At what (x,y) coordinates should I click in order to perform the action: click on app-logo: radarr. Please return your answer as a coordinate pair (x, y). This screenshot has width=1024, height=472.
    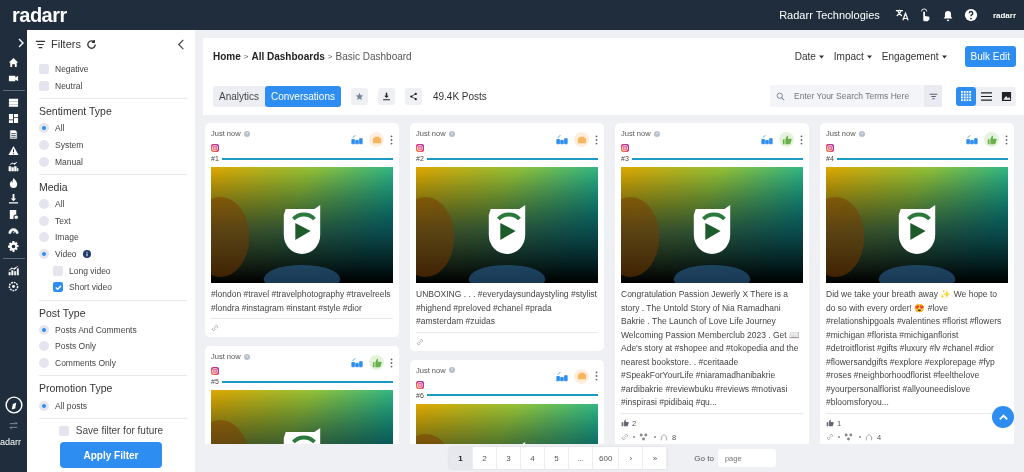
    Looking at the image, I should click on (39, 15).